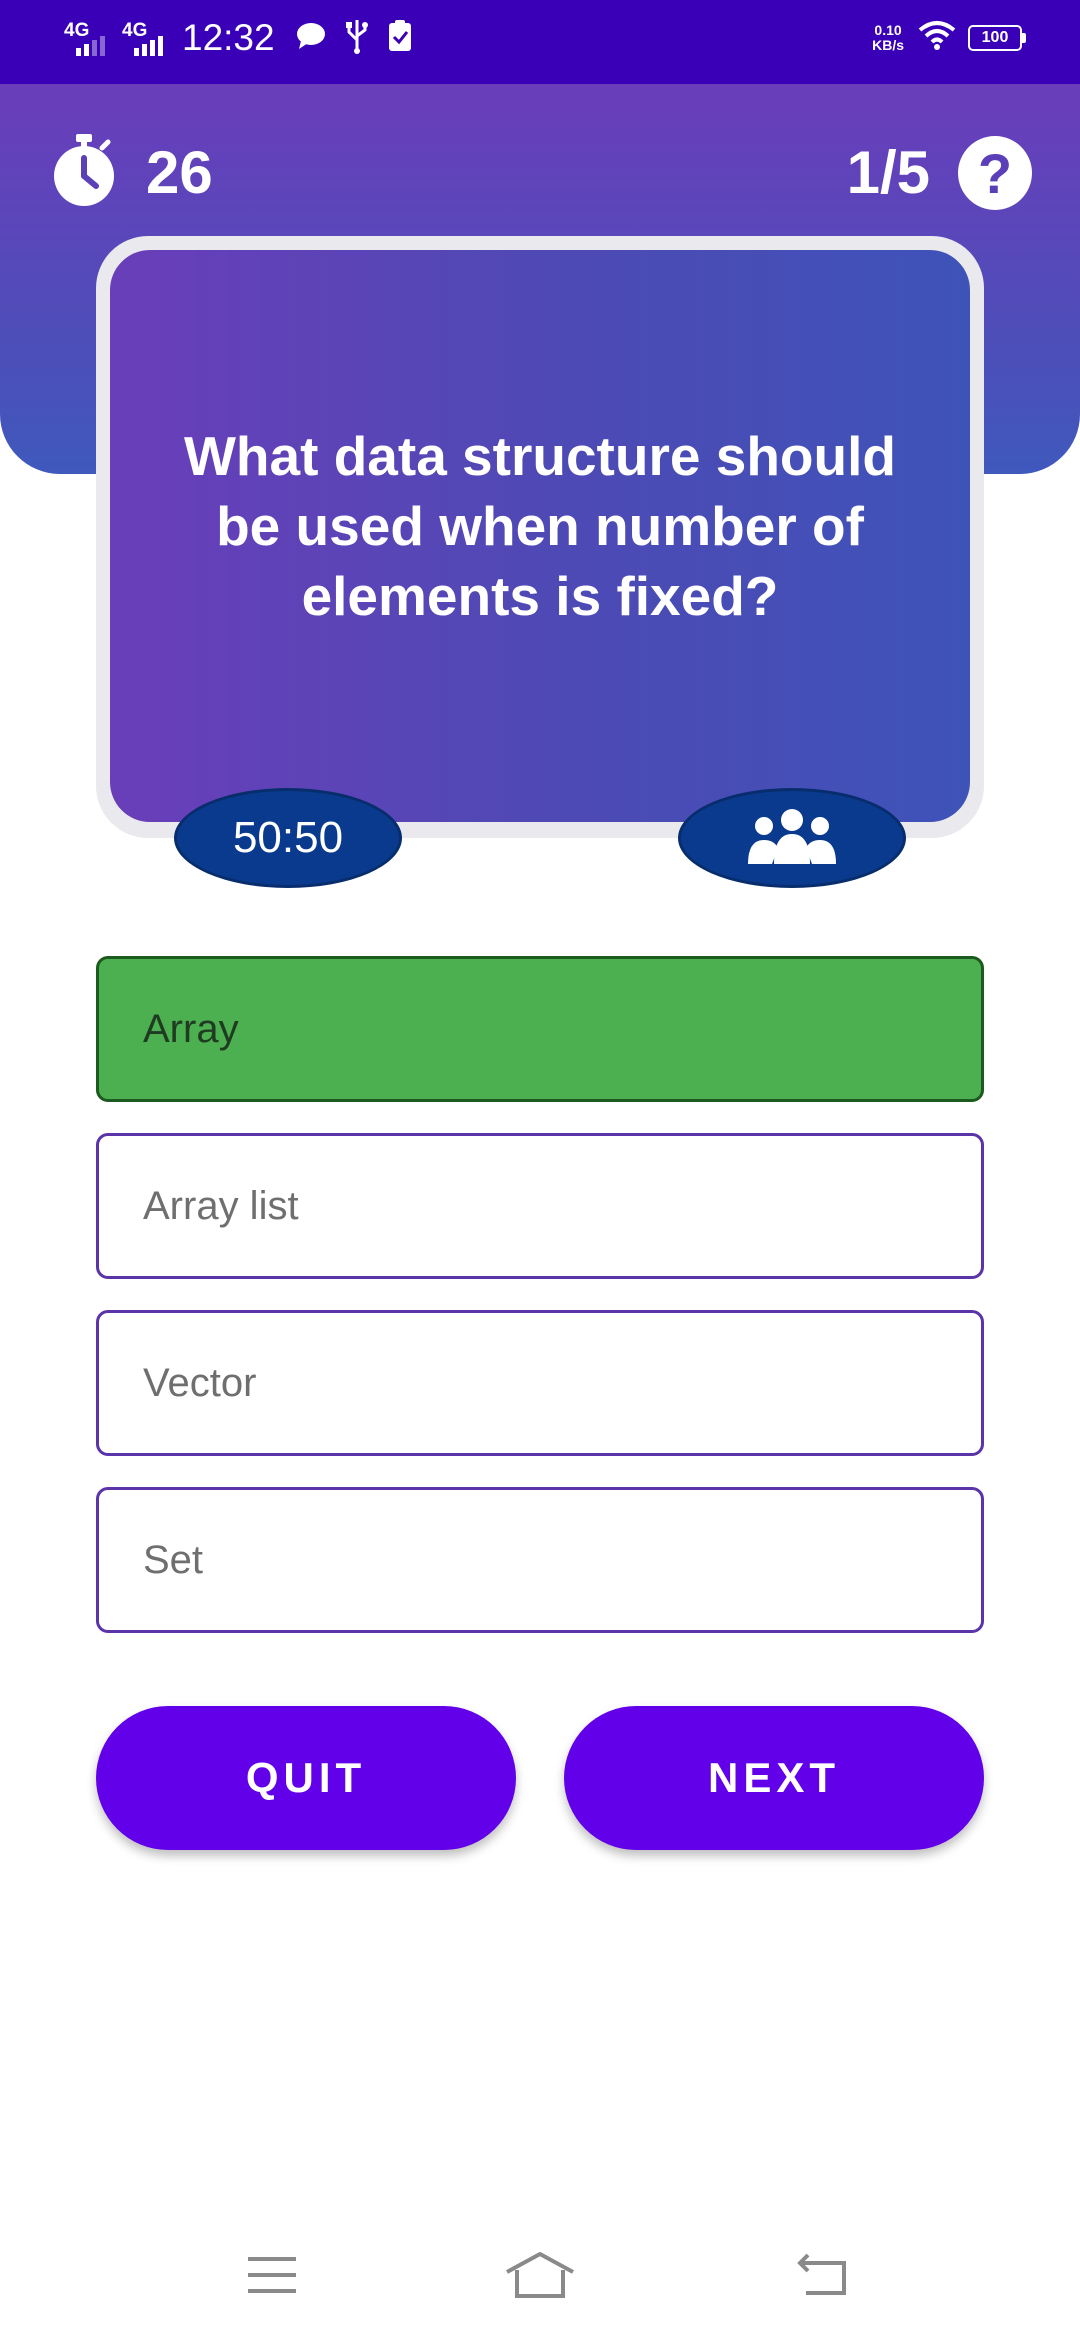 Image resolution: width=1080 pixels, height=2340 pixels. Describe the element at coordinates (540, 1560) in the screenshot. I see `answer-option-4: Set` at that location.